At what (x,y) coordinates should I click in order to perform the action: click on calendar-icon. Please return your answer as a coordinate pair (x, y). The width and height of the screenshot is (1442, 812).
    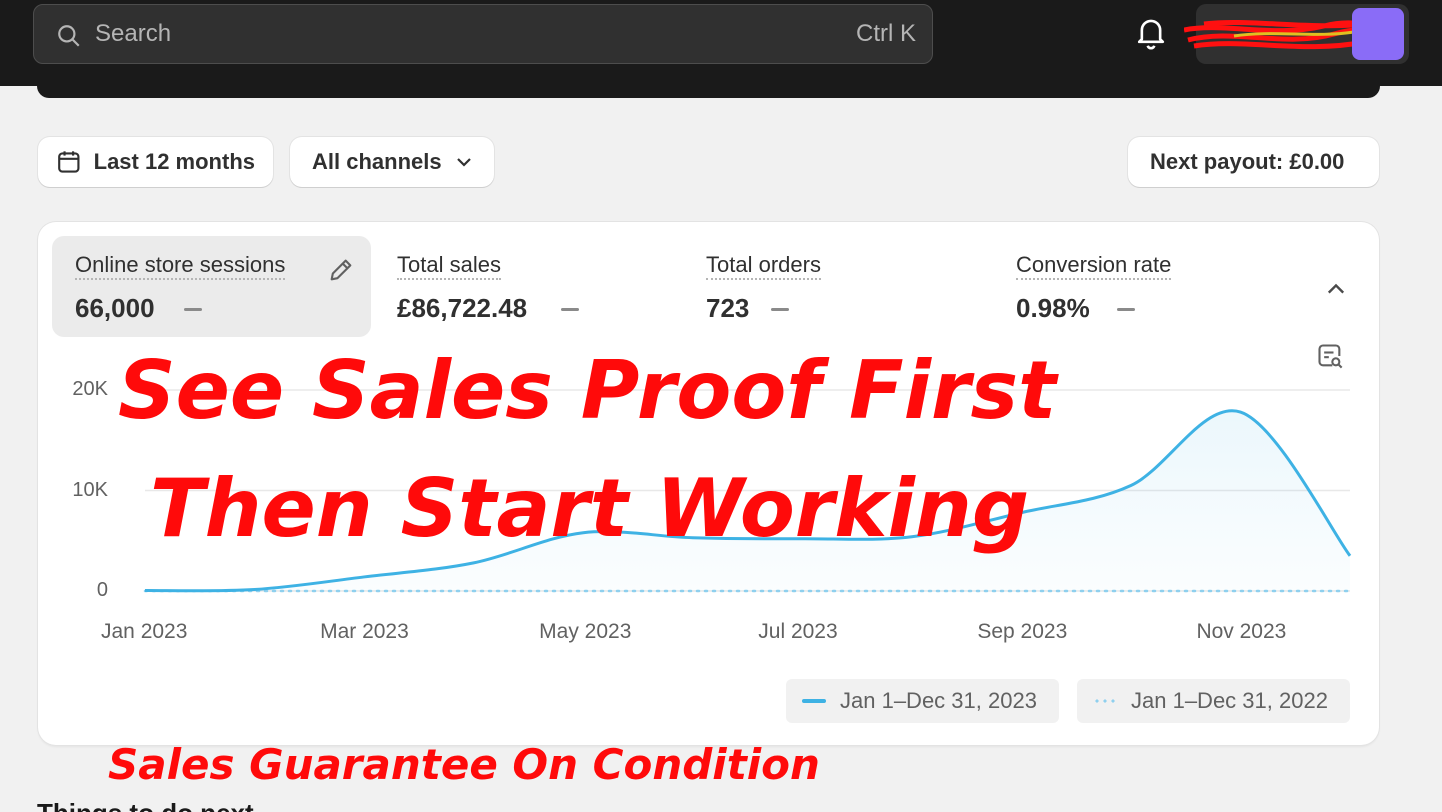
    Looking at the image, I should click on (69, 162).